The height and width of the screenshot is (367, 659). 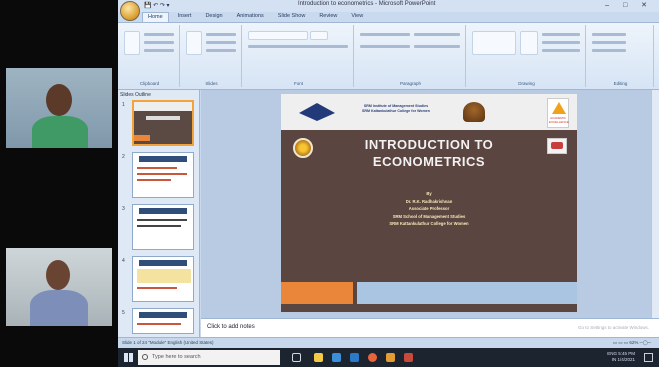 I want to click on group-label: Slides, so click(x=211, y=83).